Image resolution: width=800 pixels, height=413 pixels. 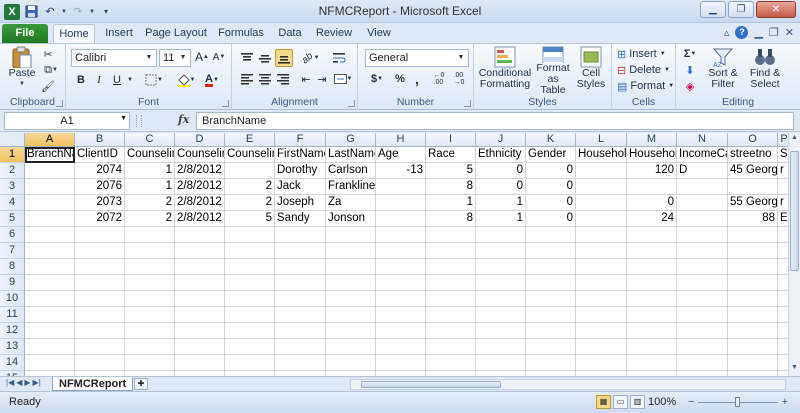 What do you see at coordinates (551, 203) in the screenshot?
I see `data-cell: 0` at bounding box center [551, 203].